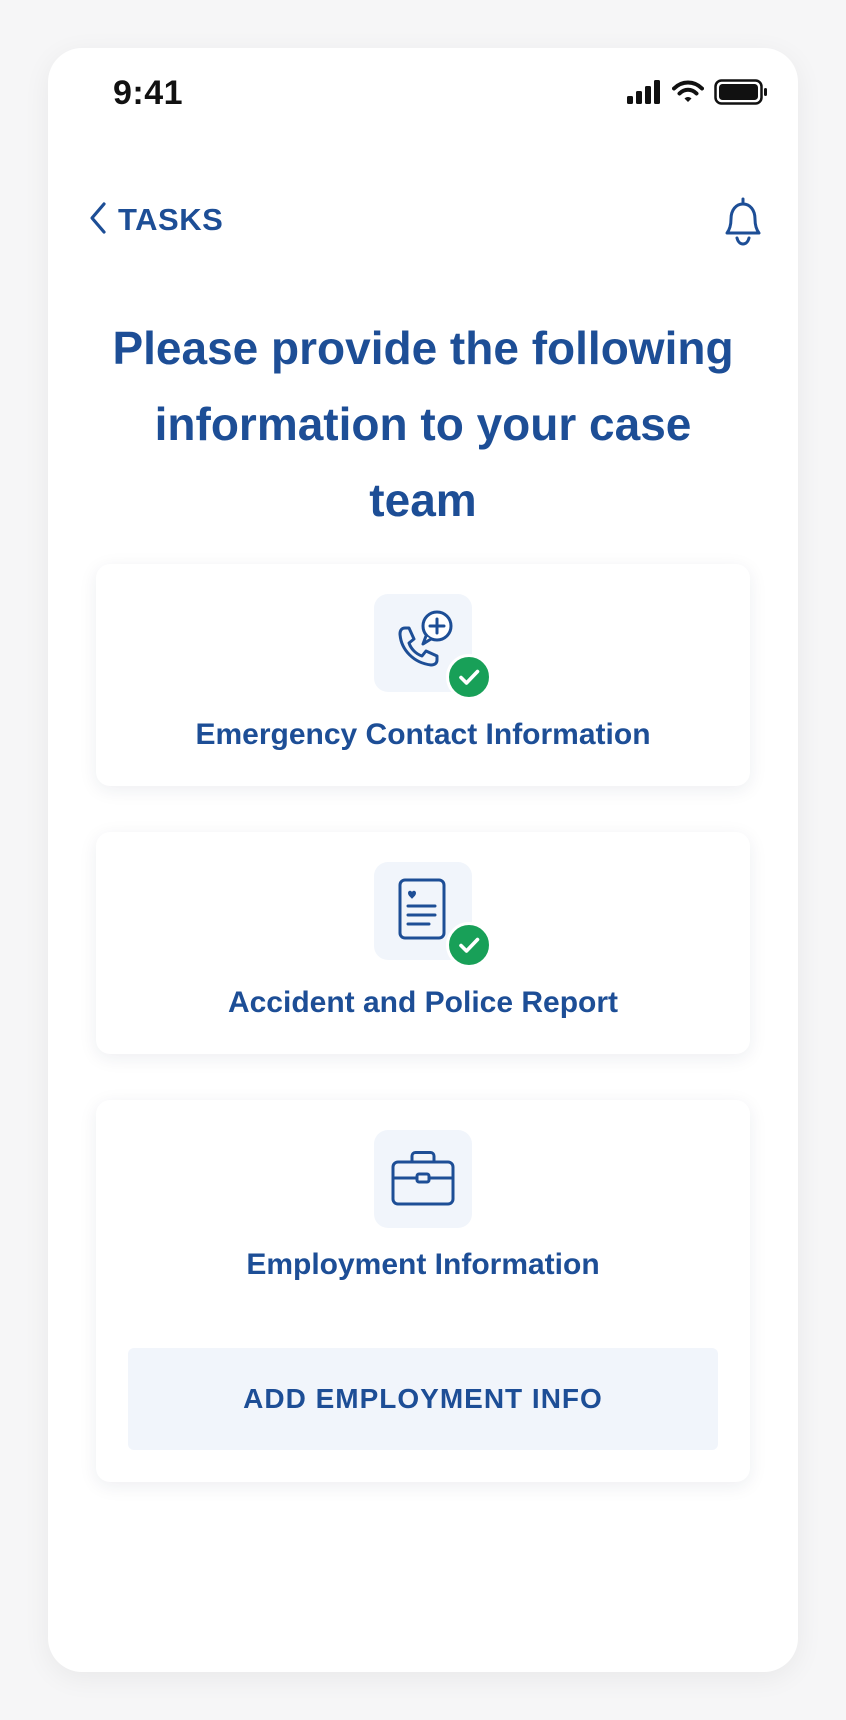  I want to click on battery-icon, so click(741, 94).